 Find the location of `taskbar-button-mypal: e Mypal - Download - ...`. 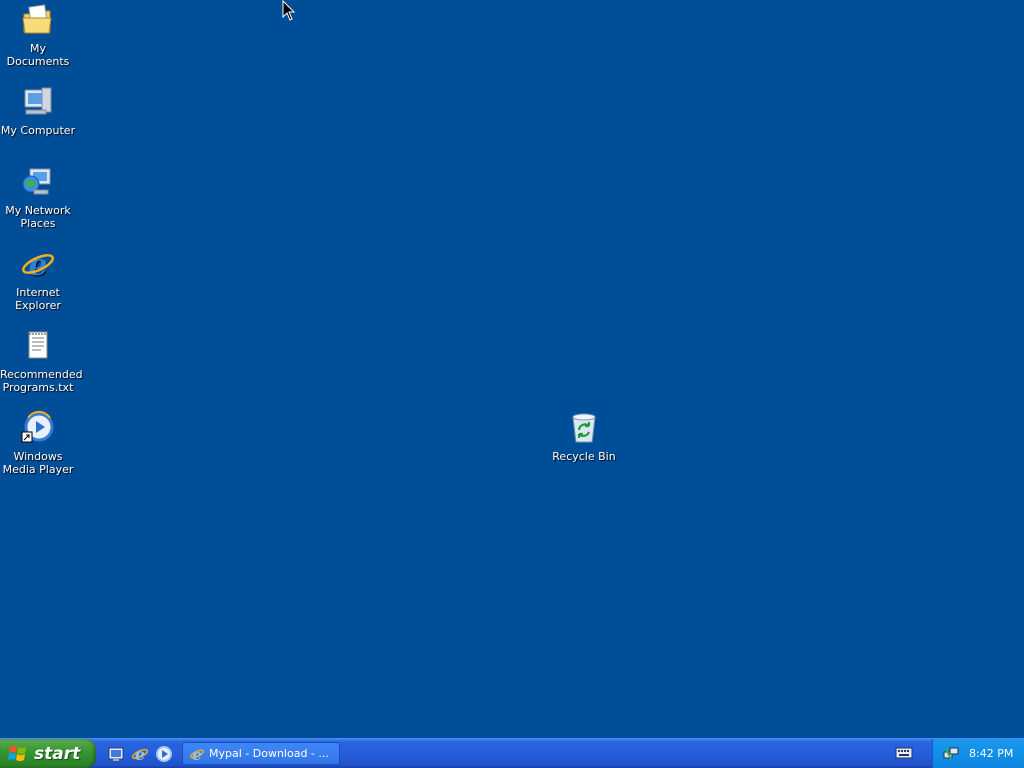

taskbar-button-mypal: e Mypal - Download - ... is located at coordinates (261, 753).